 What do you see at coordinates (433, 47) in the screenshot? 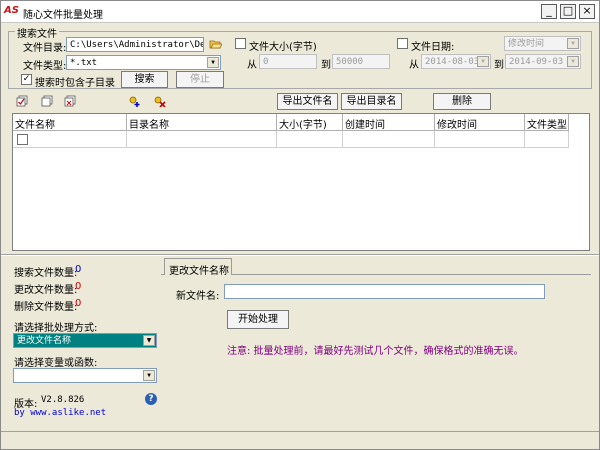
I see `file-date-label: 文件日期:` at bounding box center [433, 47].